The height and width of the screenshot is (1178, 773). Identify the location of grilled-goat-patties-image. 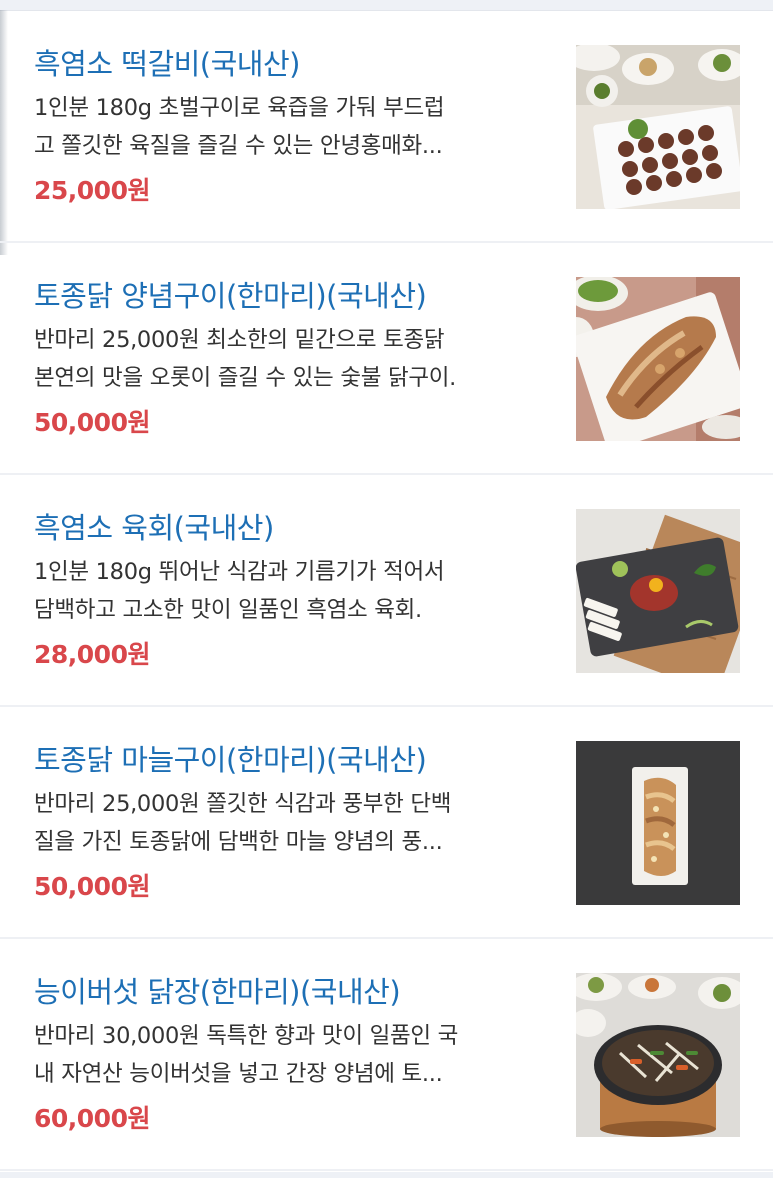
(658, 127).